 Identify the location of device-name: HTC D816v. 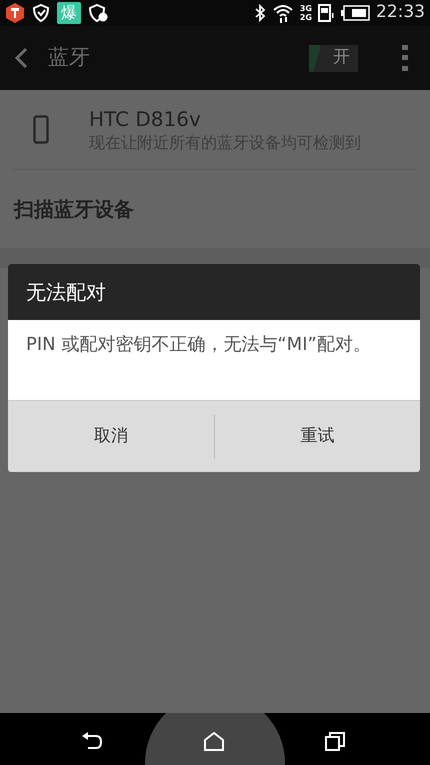
(145, 119).